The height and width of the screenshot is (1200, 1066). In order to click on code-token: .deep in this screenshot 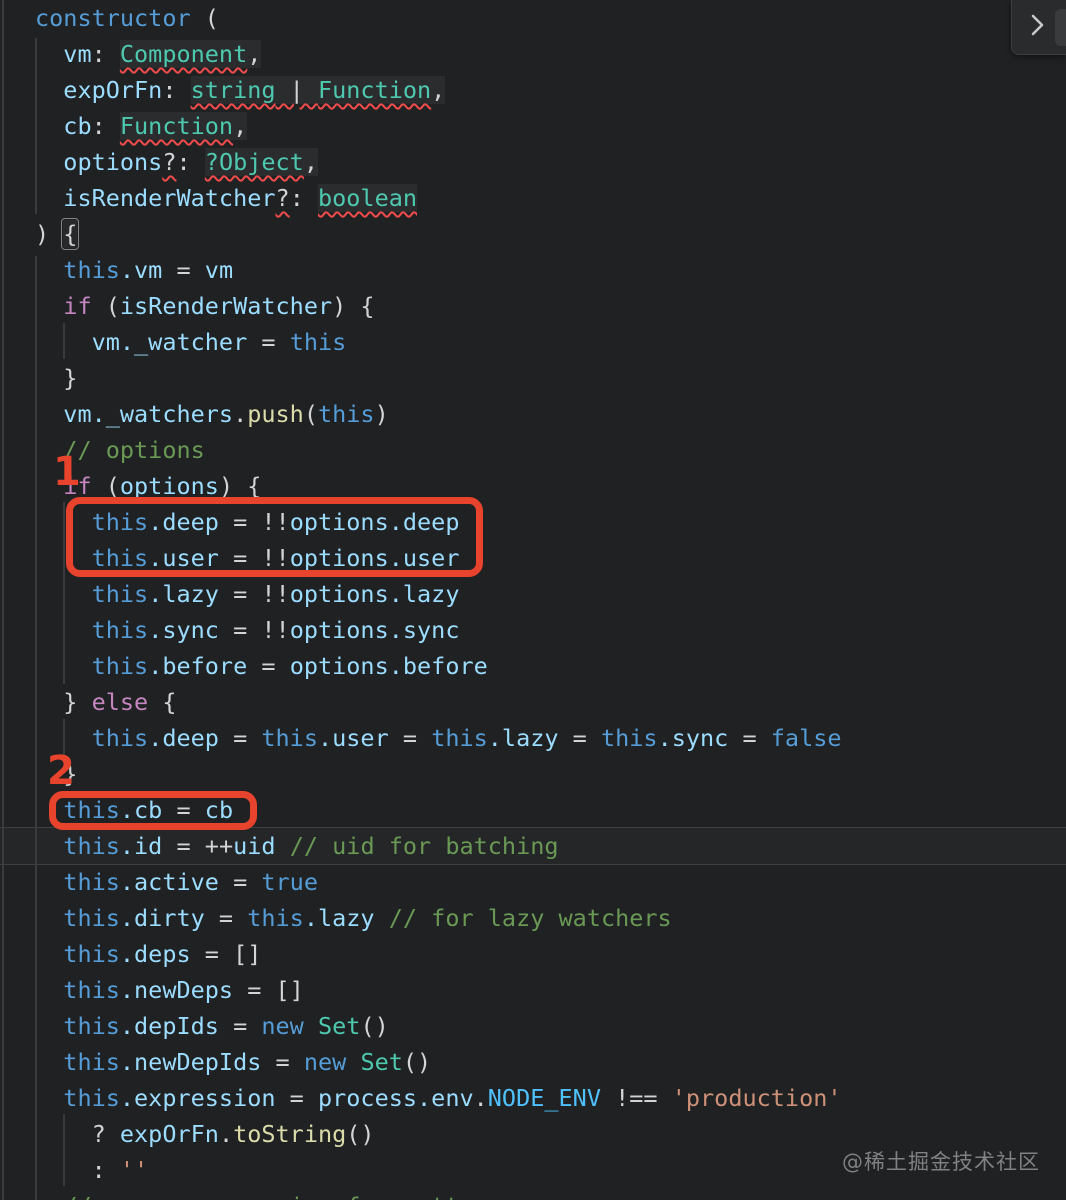, I will do `click(183, 738)`.